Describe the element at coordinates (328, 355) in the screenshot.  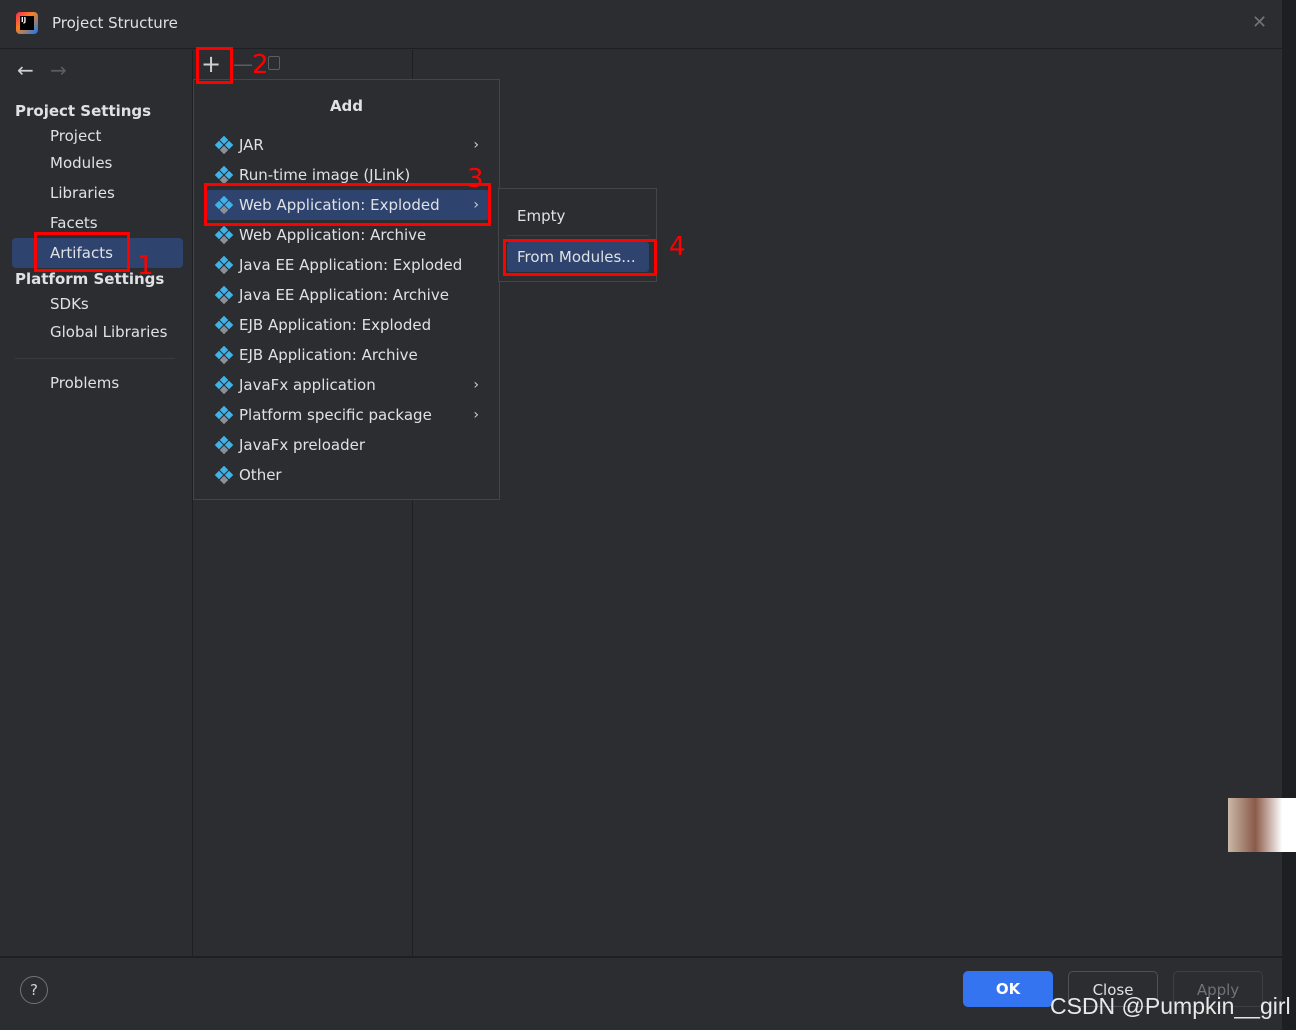
I see `menu-item-label: EJB Application: Archive` at that location.